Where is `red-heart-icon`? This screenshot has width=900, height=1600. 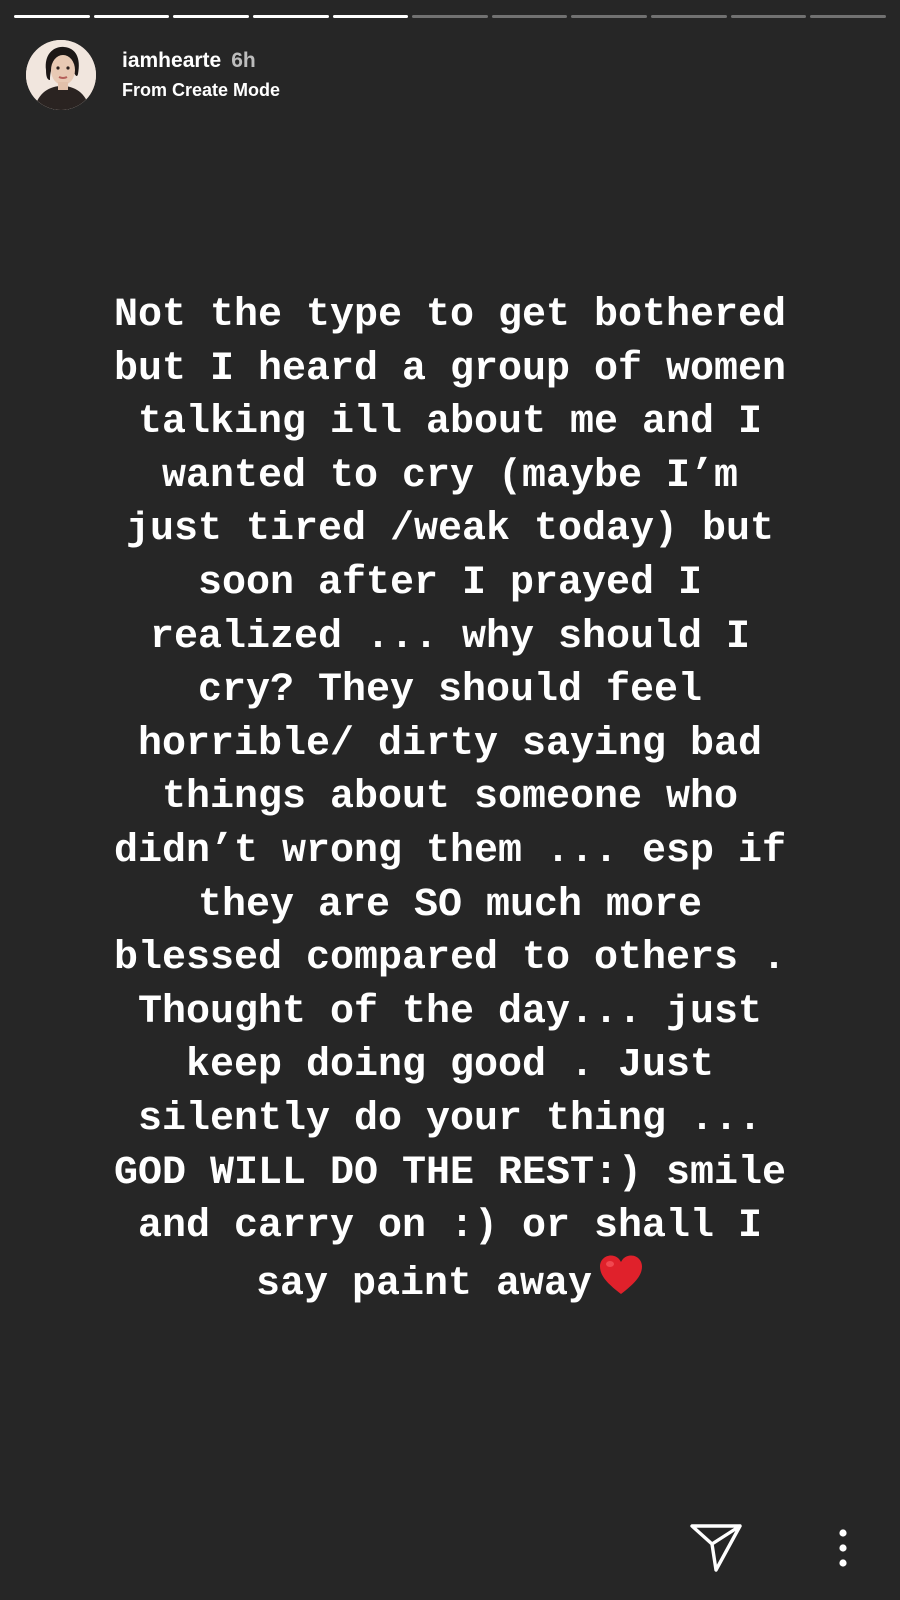
red-heart-icon is located at coordinates (621, 1284).